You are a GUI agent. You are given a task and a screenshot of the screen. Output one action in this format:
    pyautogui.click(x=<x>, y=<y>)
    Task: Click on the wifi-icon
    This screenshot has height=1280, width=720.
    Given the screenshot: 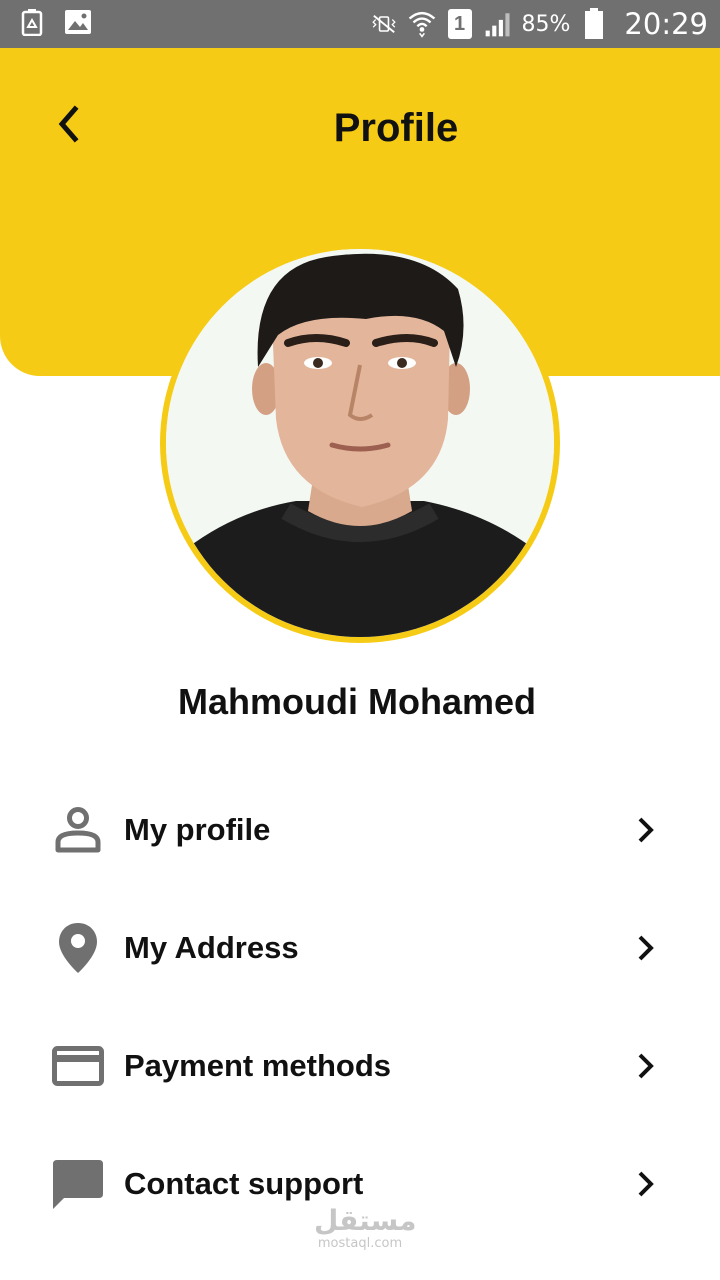 What is the action you would take?
    pyautogui.click(x=422, y=24)
    